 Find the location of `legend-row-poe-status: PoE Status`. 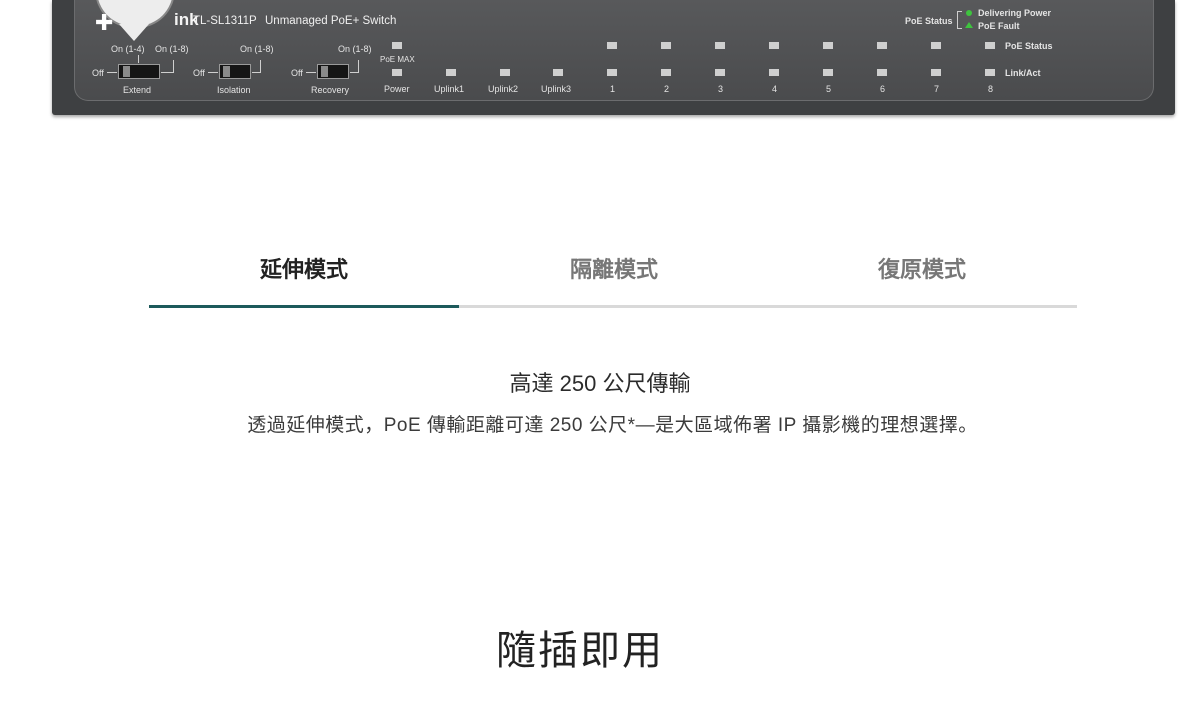

legend-row-poe-status: PoE Status is located at coordinates (1029, 46).